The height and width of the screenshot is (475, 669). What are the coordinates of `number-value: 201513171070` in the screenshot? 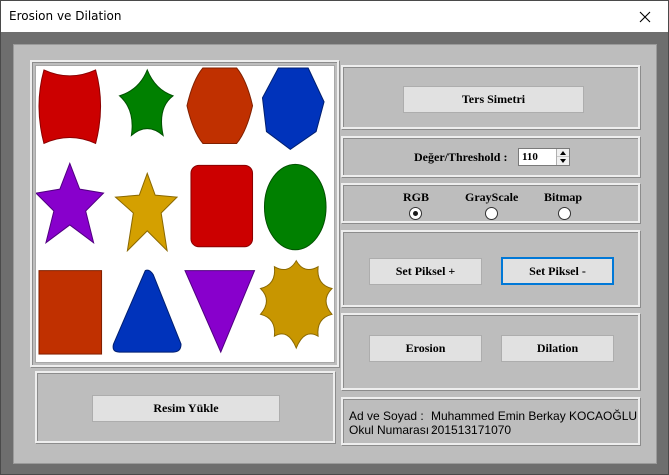 It's located at (471, 430).